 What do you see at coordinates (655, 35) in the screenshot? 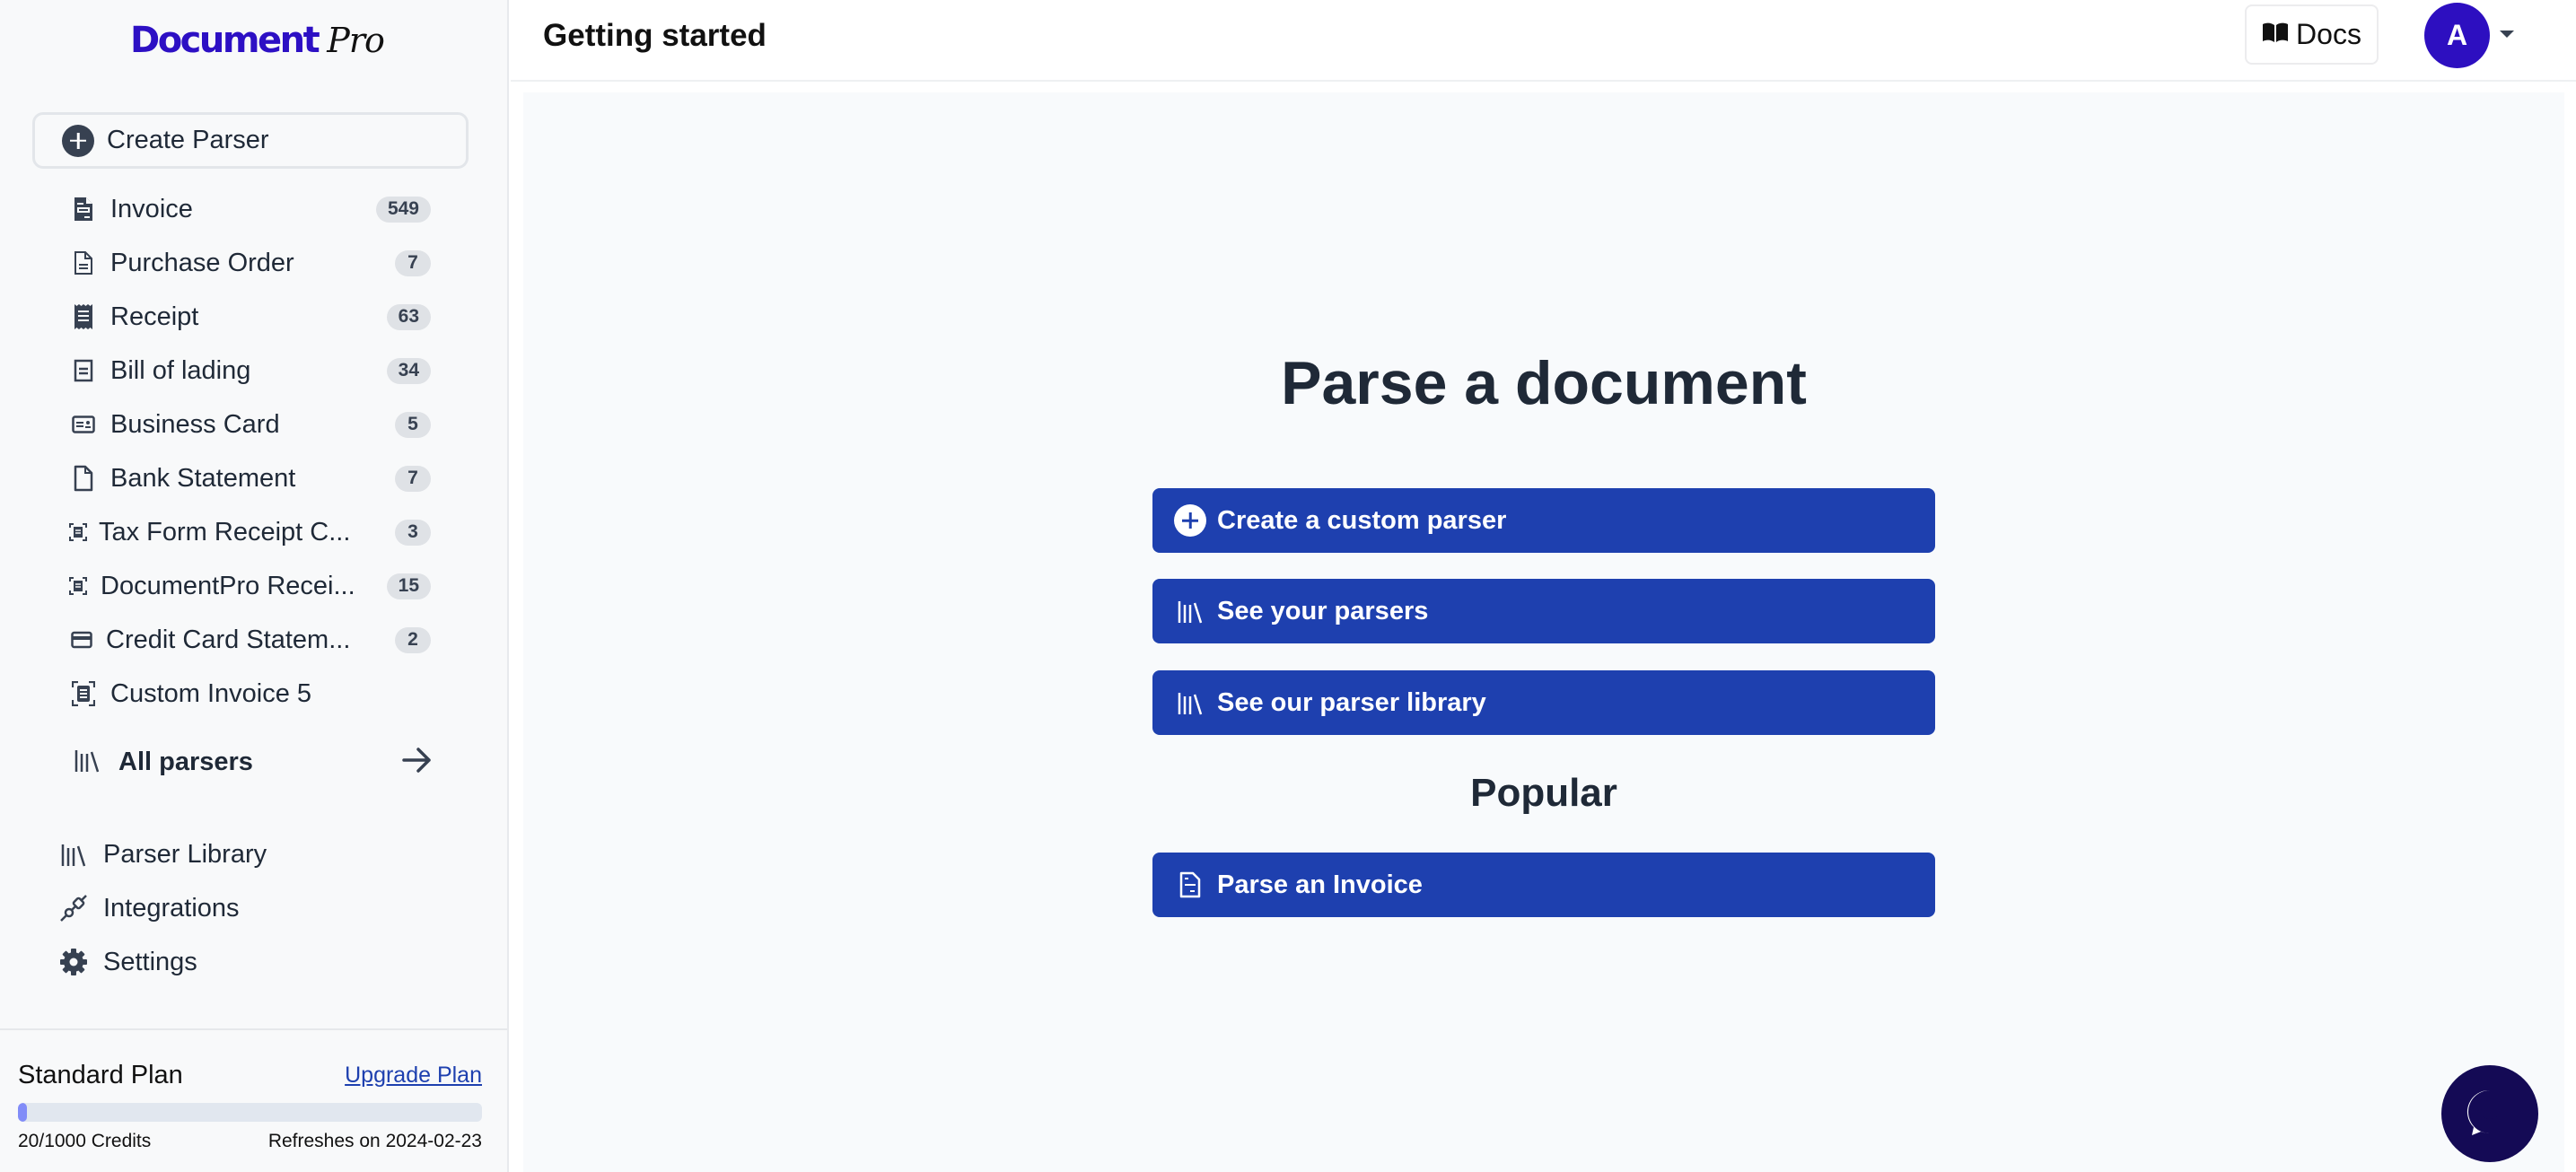
I see `page-title: Getting started` at bounding box center [655, 35].